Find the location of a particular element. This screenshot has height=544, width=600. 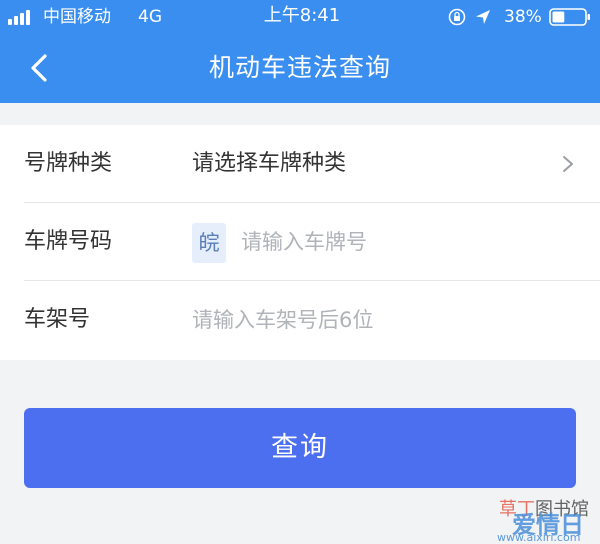

network-type: 4G is located at coordinates (150, 17).